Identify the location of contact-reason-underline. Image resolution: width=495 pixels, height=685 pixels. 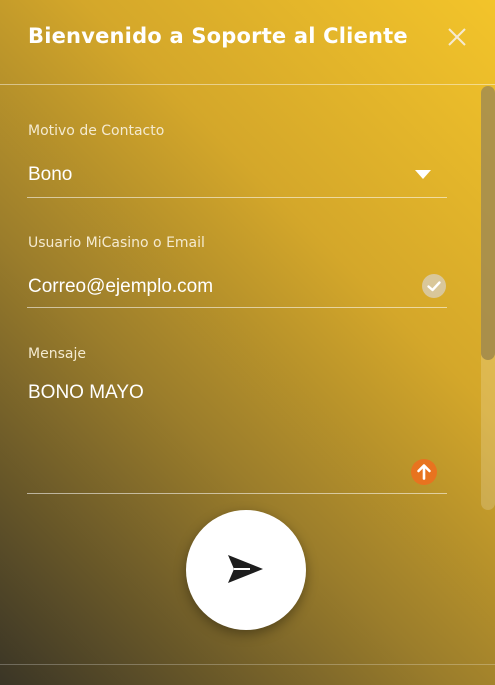
(237, 197).